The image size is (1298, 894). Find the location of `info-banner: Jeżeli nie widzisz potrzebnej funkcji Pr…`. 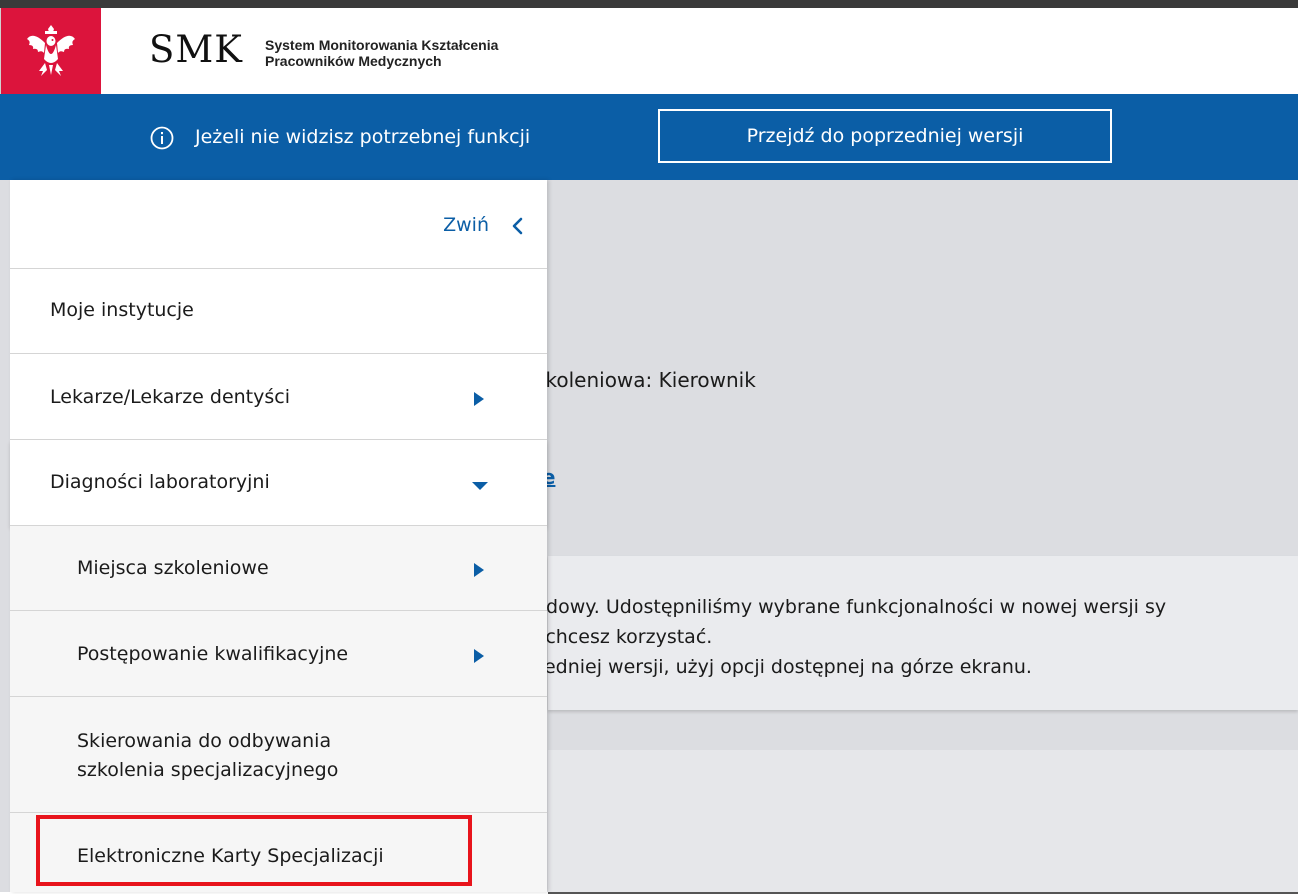

info-banner: Jeżeli nie widzisz potrzebnej funkcji Pr… is located at coordinates (649, 137).